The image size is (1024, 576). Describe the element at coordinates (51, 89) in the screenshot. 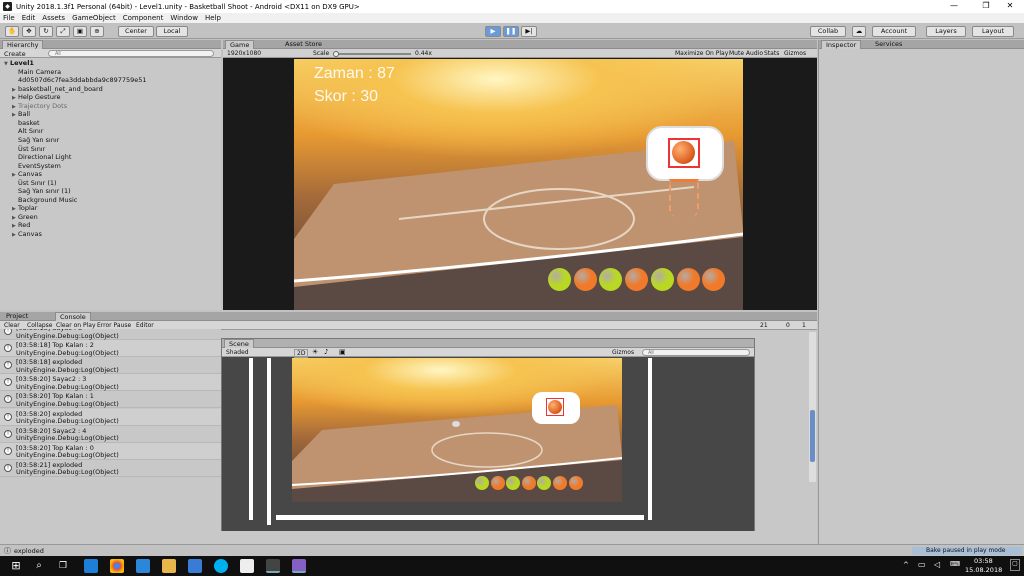

I see `hierarchy-item: ▶ basketball_net_and_board` at that location.